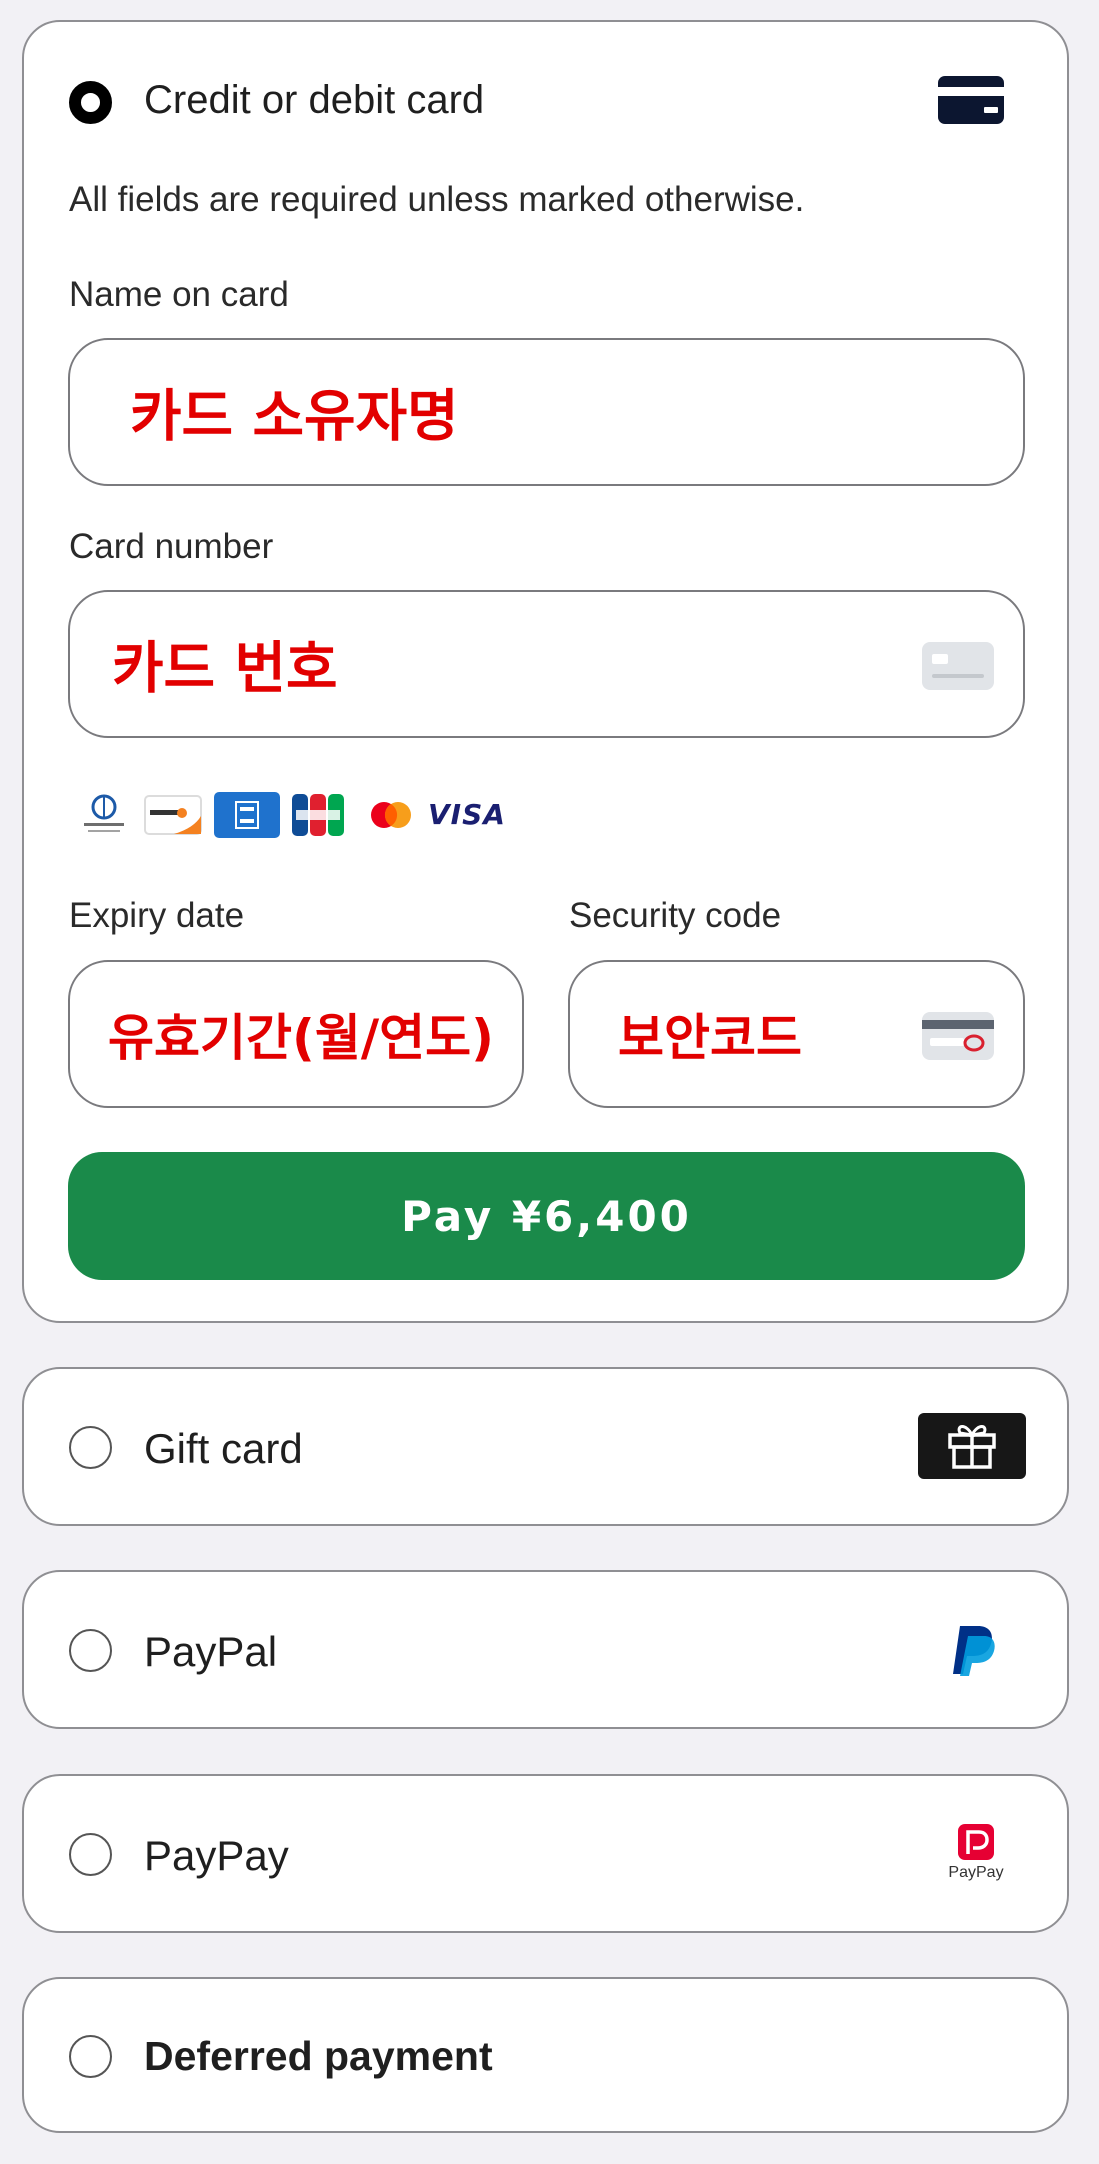 The image size is (1099, 2164). I want to click on gift-card-radio, so click(90, 1447).